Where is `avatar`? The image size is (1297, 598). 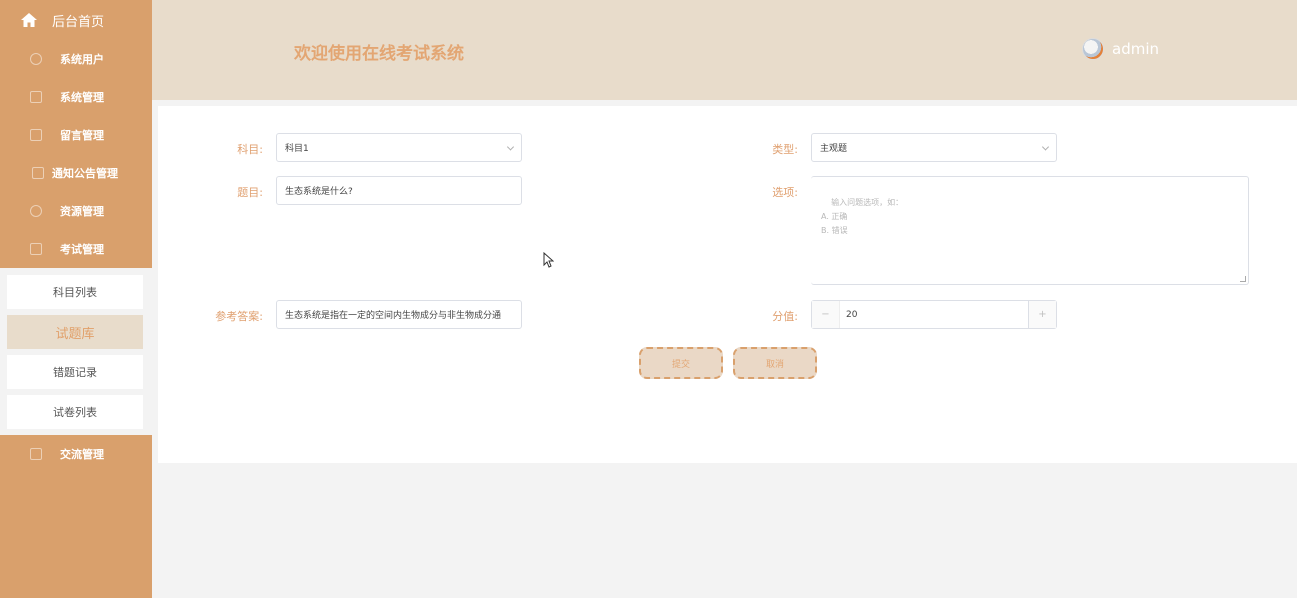 avatar is located at coordinates (1093, 49).